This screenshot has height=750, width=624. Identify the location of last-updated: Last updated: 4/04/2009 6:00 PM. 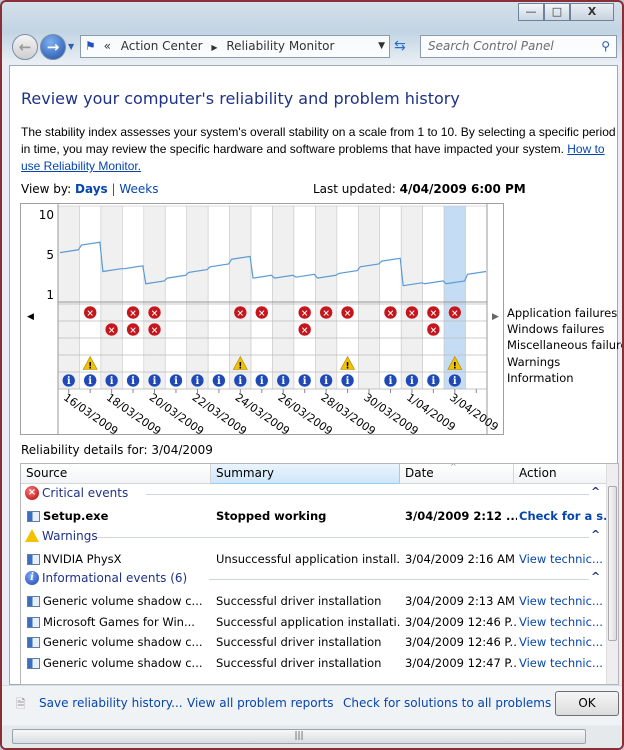
(419, 189).